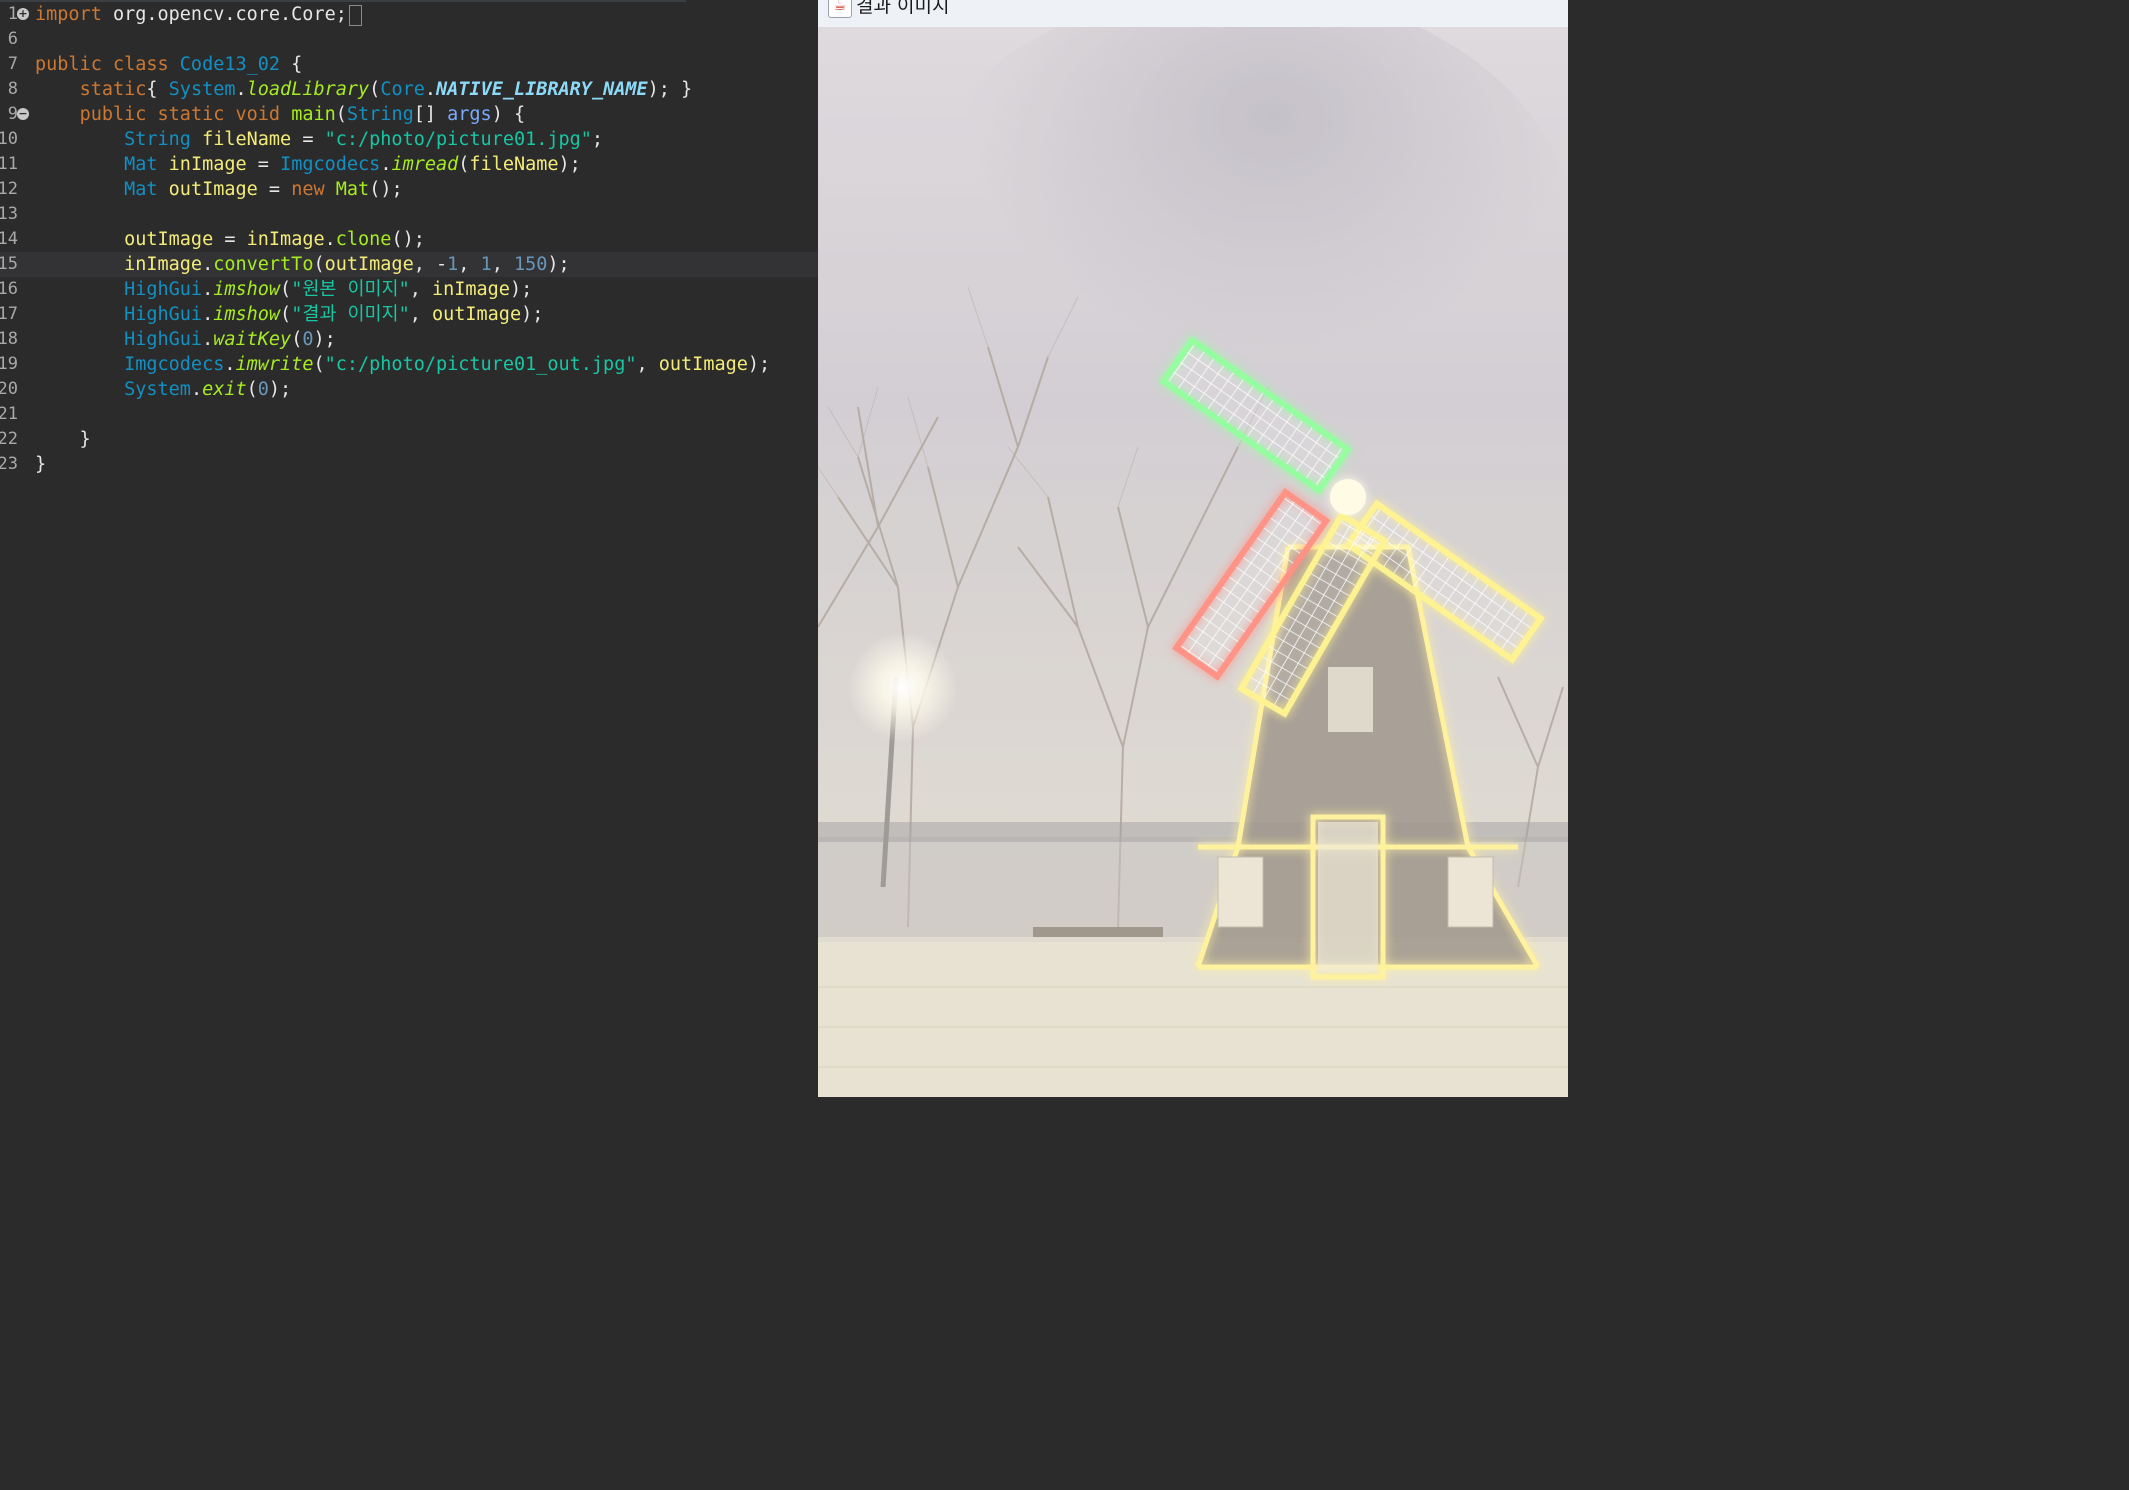 This screenshot has height=1490, width=2129. I want to click on line-number: 20, so click(9, 389).